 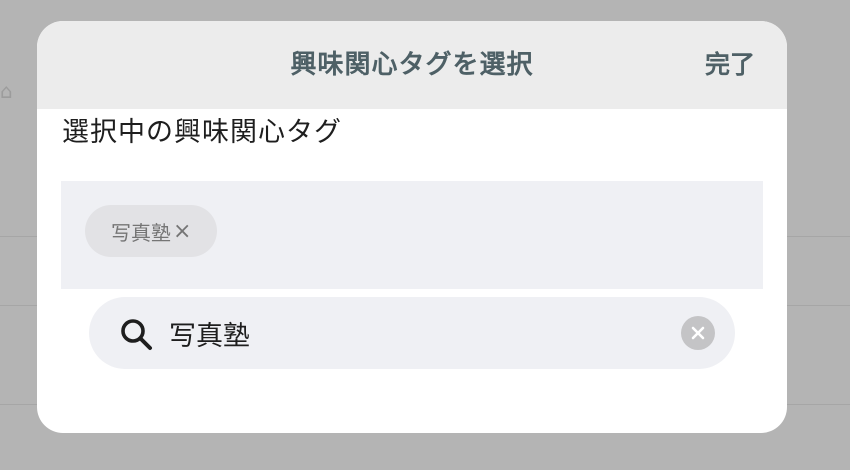 What do you see at coordinates (419, 333) in the screenshot?
I see `search-input` at bounding box center [419, 333].